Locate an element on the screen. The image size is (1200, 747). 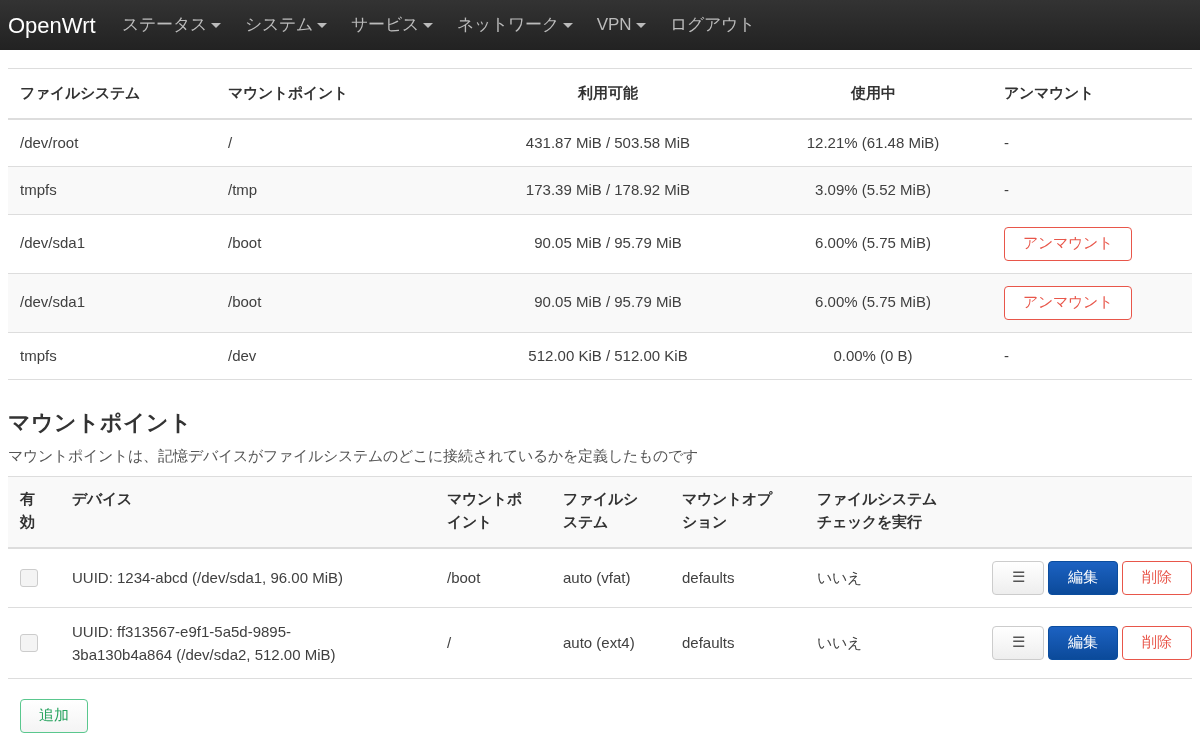
brand-logo: OpenWrt is located at coordinates (52, 25).